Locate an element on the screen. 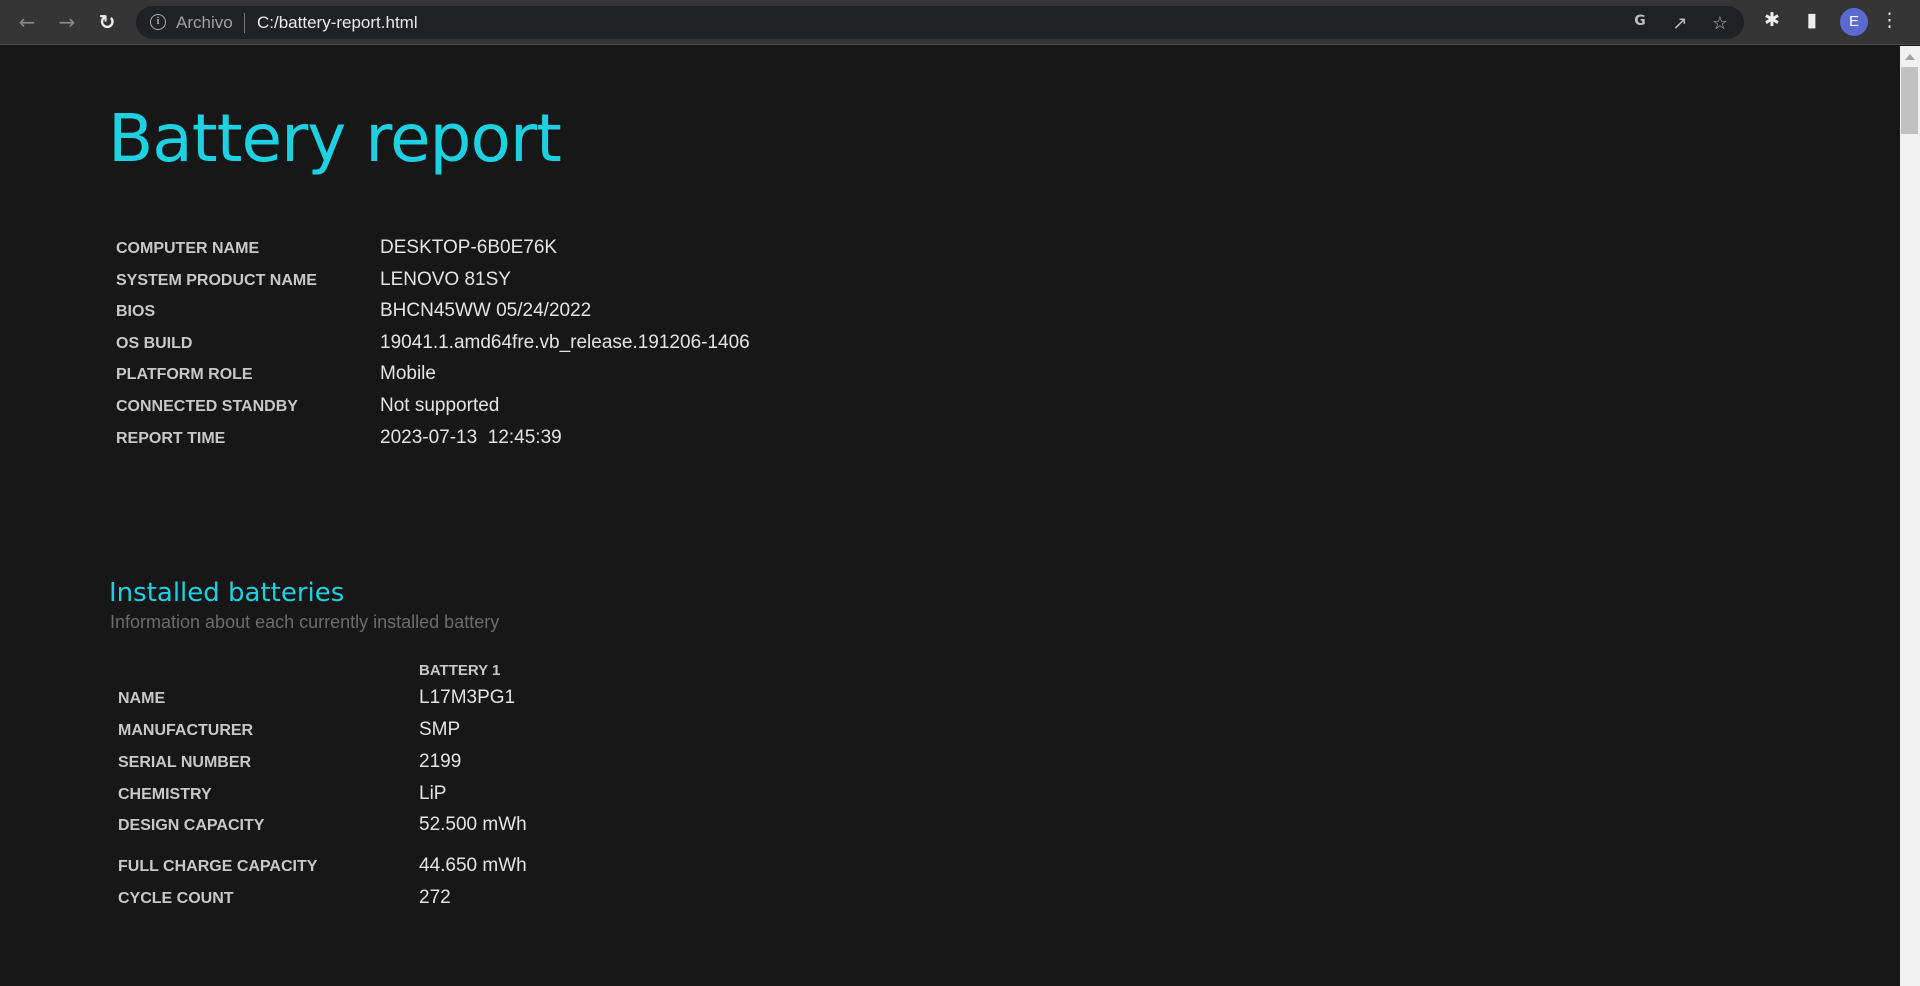 This screenshot has width=1920, height=986. battery-label: DESIGN CAPACITY is located at coordinates (191, 825).